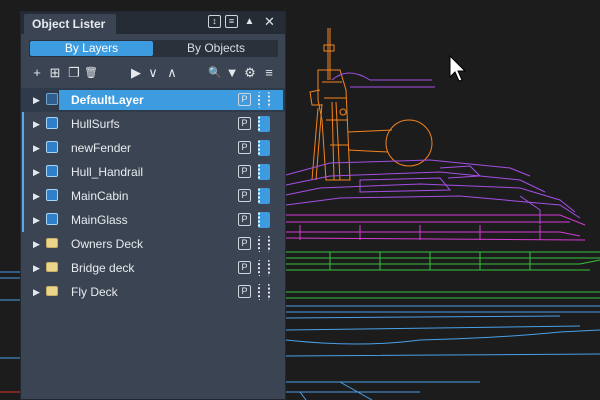 The width and height of the screenshot is (600, 400). Describe the element at coordinates (153, 148) in the screenshot. I see `layer-row: ▶ newFender P` at that location.